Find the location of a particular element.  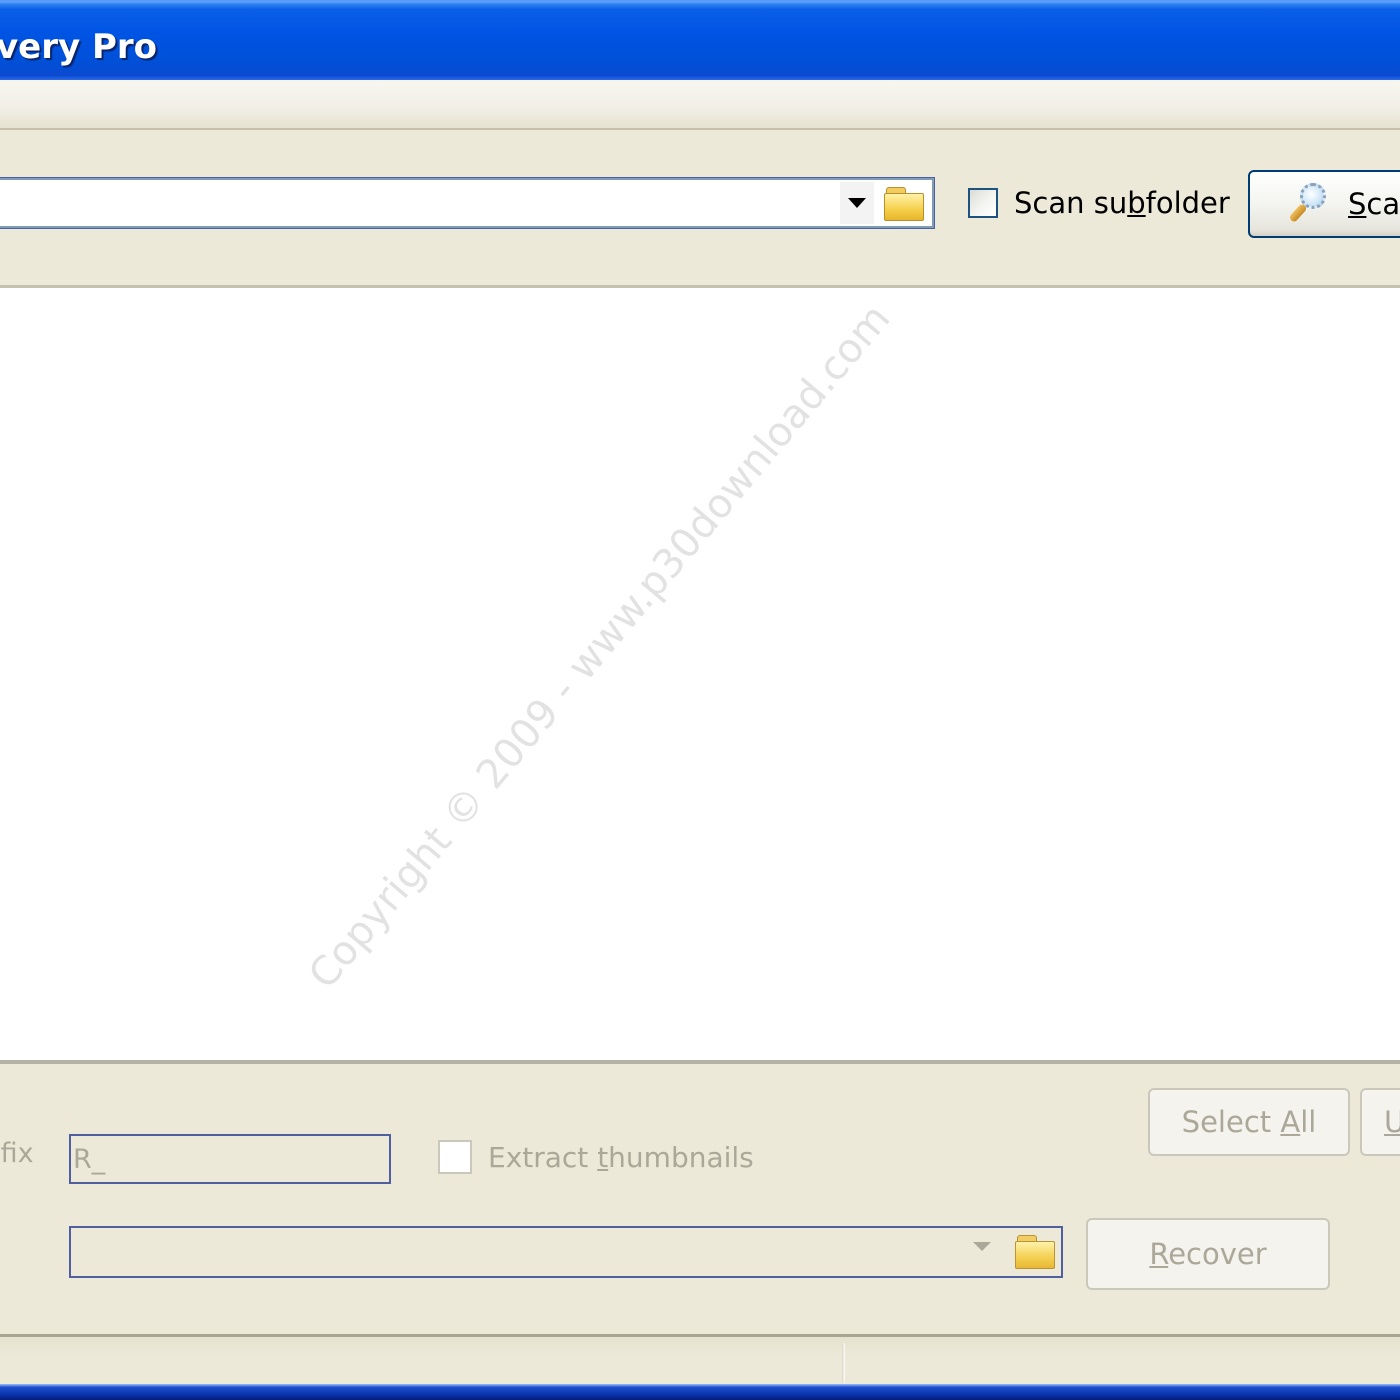

prefix-label: efix is located at coordinates (17, 1153).